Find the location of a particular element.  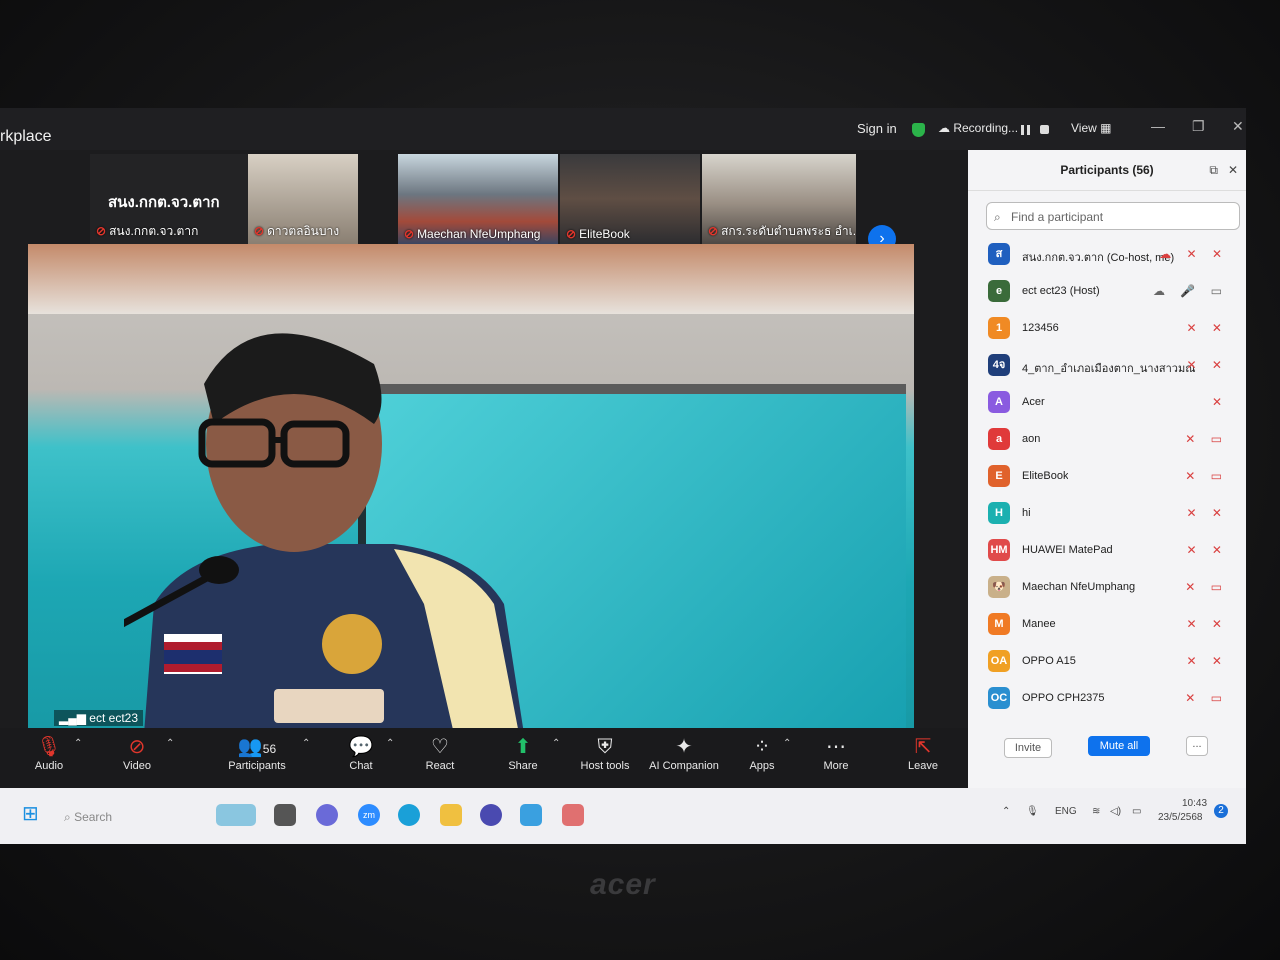

participant-row: HM HUAWEI MatePad ✕ ✕ is located at coordinates (1107, 552).